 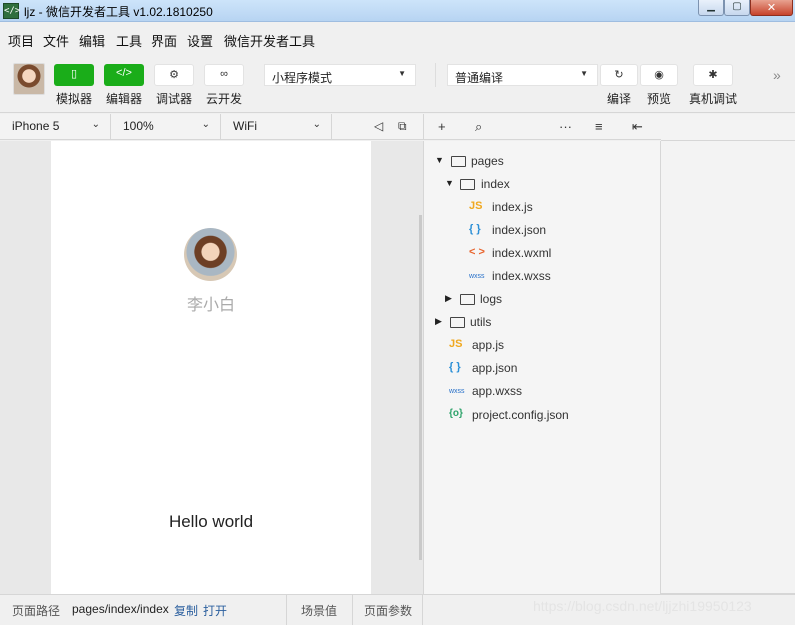 I want to click on tree-file-app-js: JS app.js, so click(x=549, y=347).